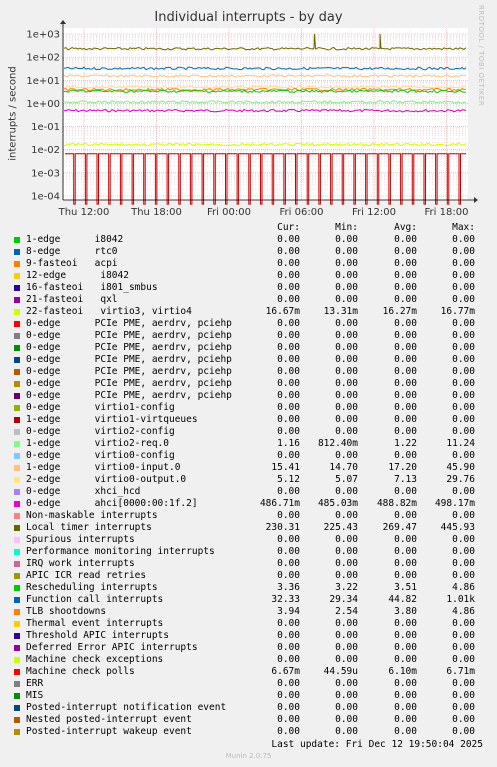  Describe the element at coordinates (302, 212) in the screenshot. I see `x-tick-label: Fri 06:00` at that location.